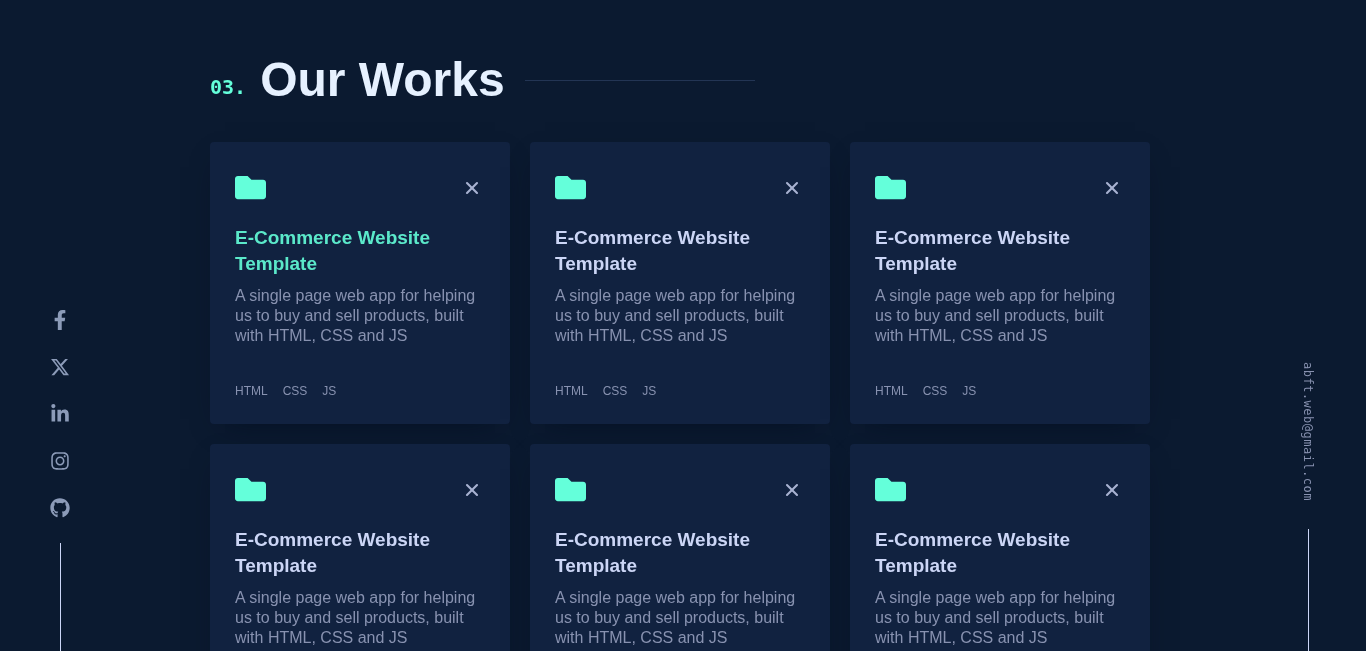 Image resolution: width=1366 pixels, height=651 pixels. What do you see at coordinates (382, 80) in the screenshot?
I see `section-title: Our Works` at bounding box center [382, 80].